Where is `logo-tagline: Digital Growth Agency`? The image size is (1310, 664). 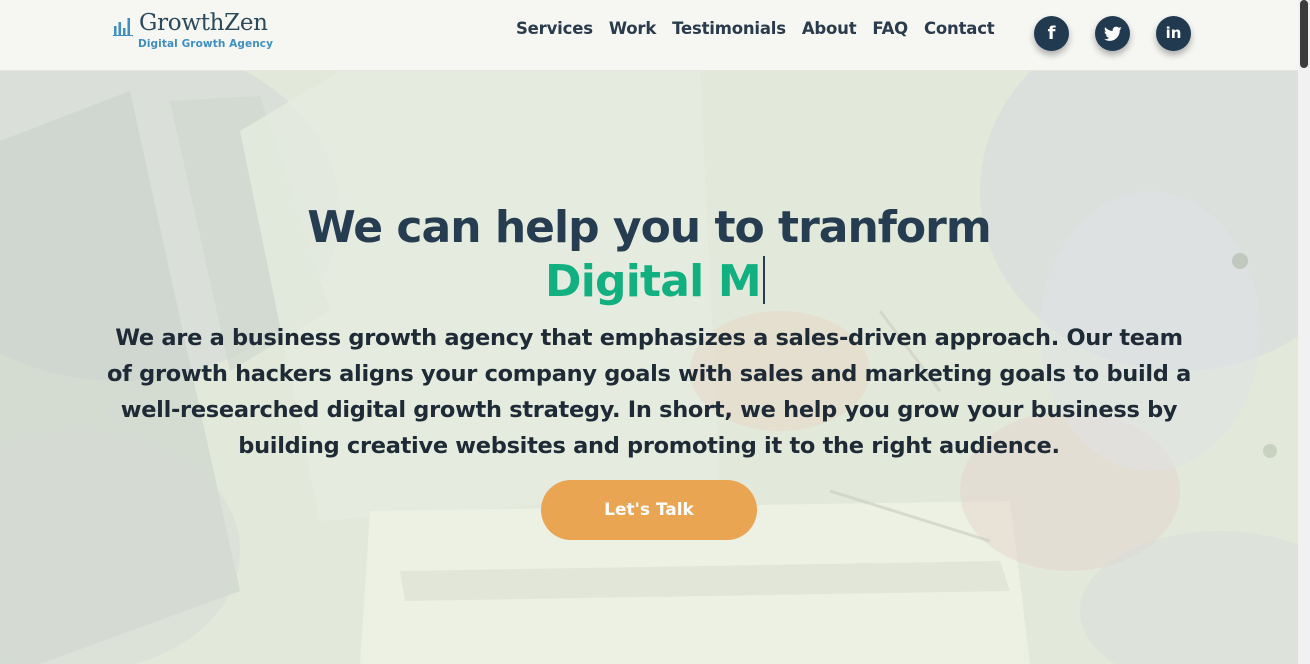 logo-tagline: Digital Growth Agency is located at coordinates (206, 44).